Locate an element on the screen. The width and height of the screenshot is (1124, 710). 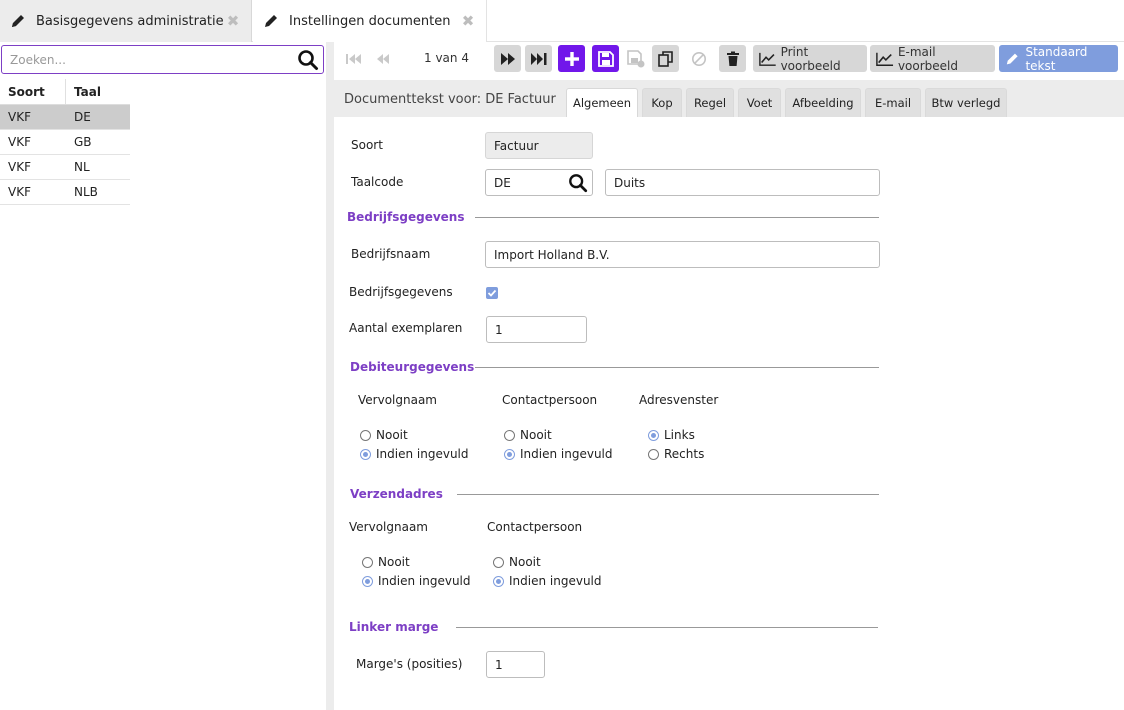
checkmark-icon is located at coordinates (492, 293).